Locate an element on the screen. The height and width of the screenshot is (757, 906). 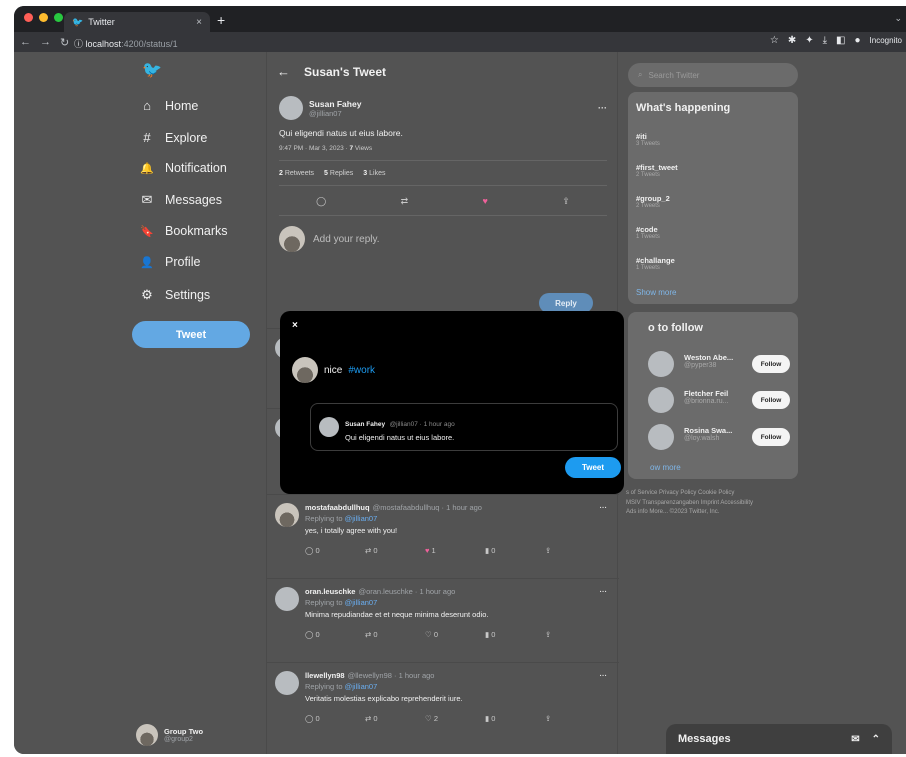
sidebar-item-home: ⌂ Home is located at coordinates (169, 105).